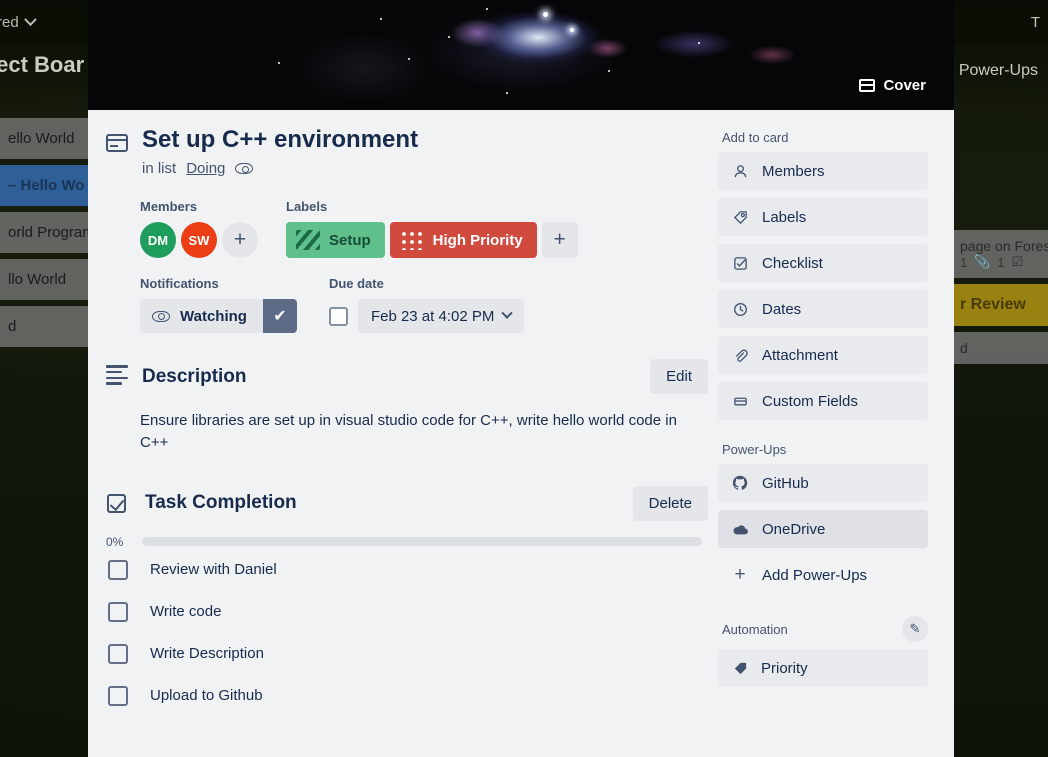 The height and width of the screenshot is (757, 1048). What do you see at coordinates (441, 316) in the screenshot?
I see `due-date-button: Feb 23 at 4:02 PM` at bounding box center [441, 316].